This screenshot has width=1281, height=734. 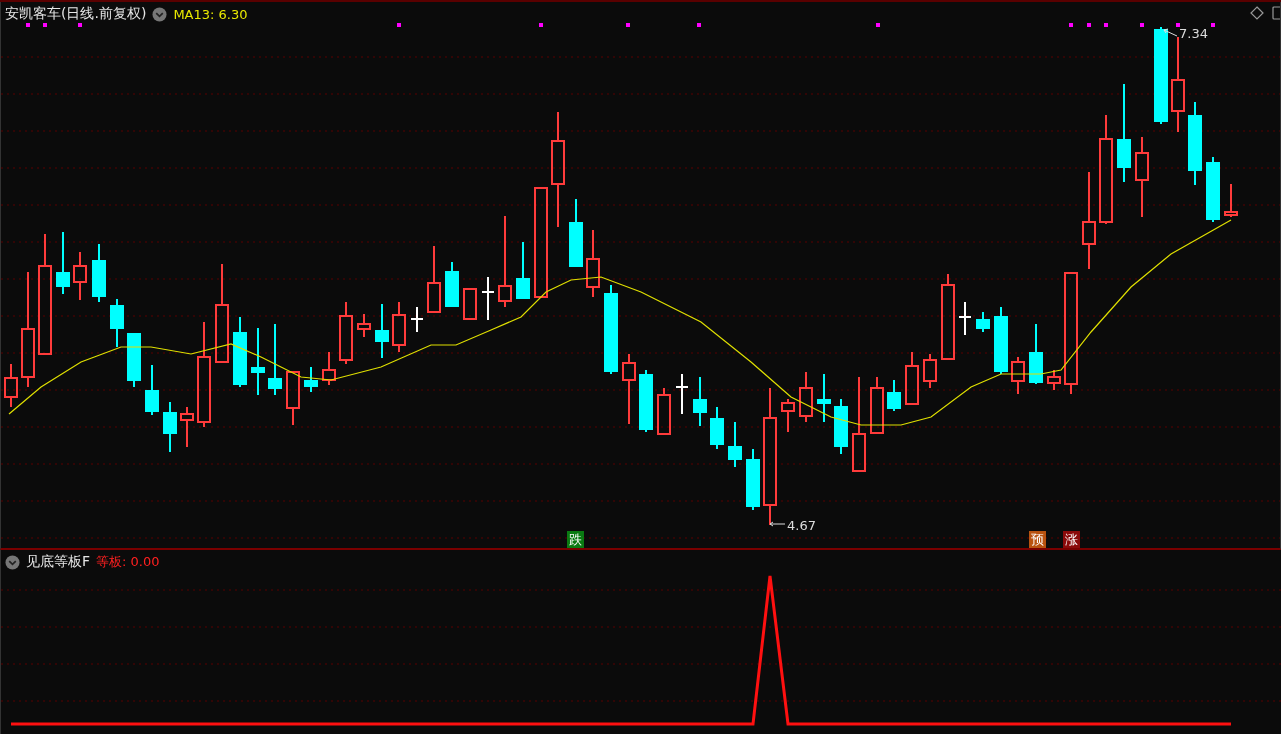 What do you see at coordinates (58, 562) in the screenshot?
I see `indicator-title: 见底等板F` at bounding box center [58, 562].